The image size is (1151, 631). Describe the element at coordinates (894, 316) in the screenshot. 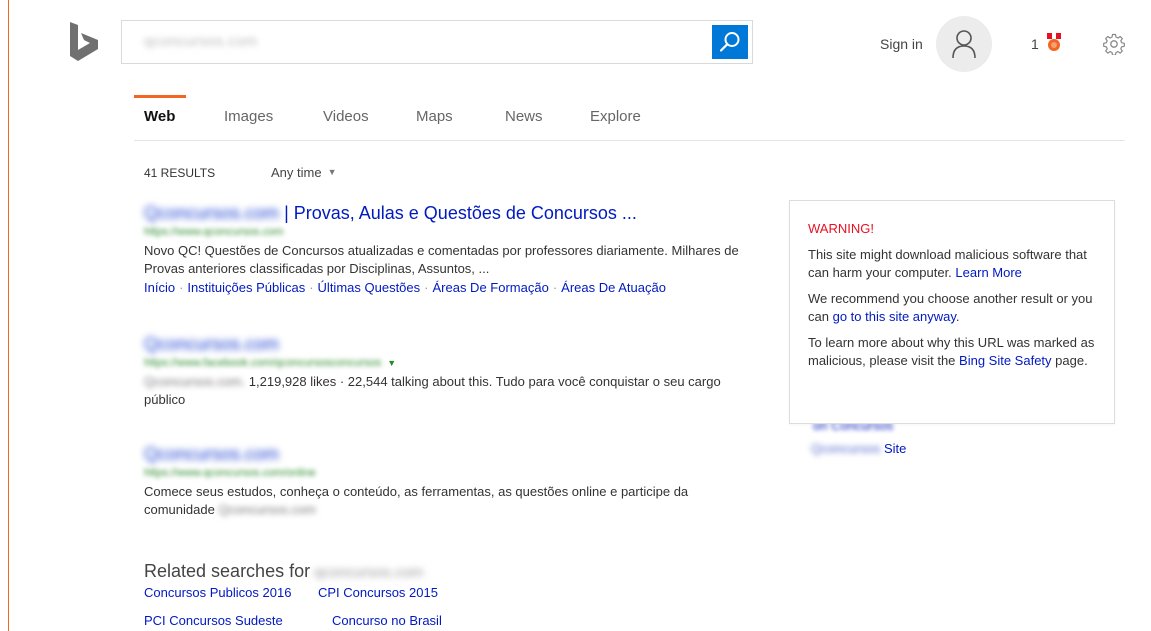

I see `go-to-site-link: go to this site anyway` at that location.